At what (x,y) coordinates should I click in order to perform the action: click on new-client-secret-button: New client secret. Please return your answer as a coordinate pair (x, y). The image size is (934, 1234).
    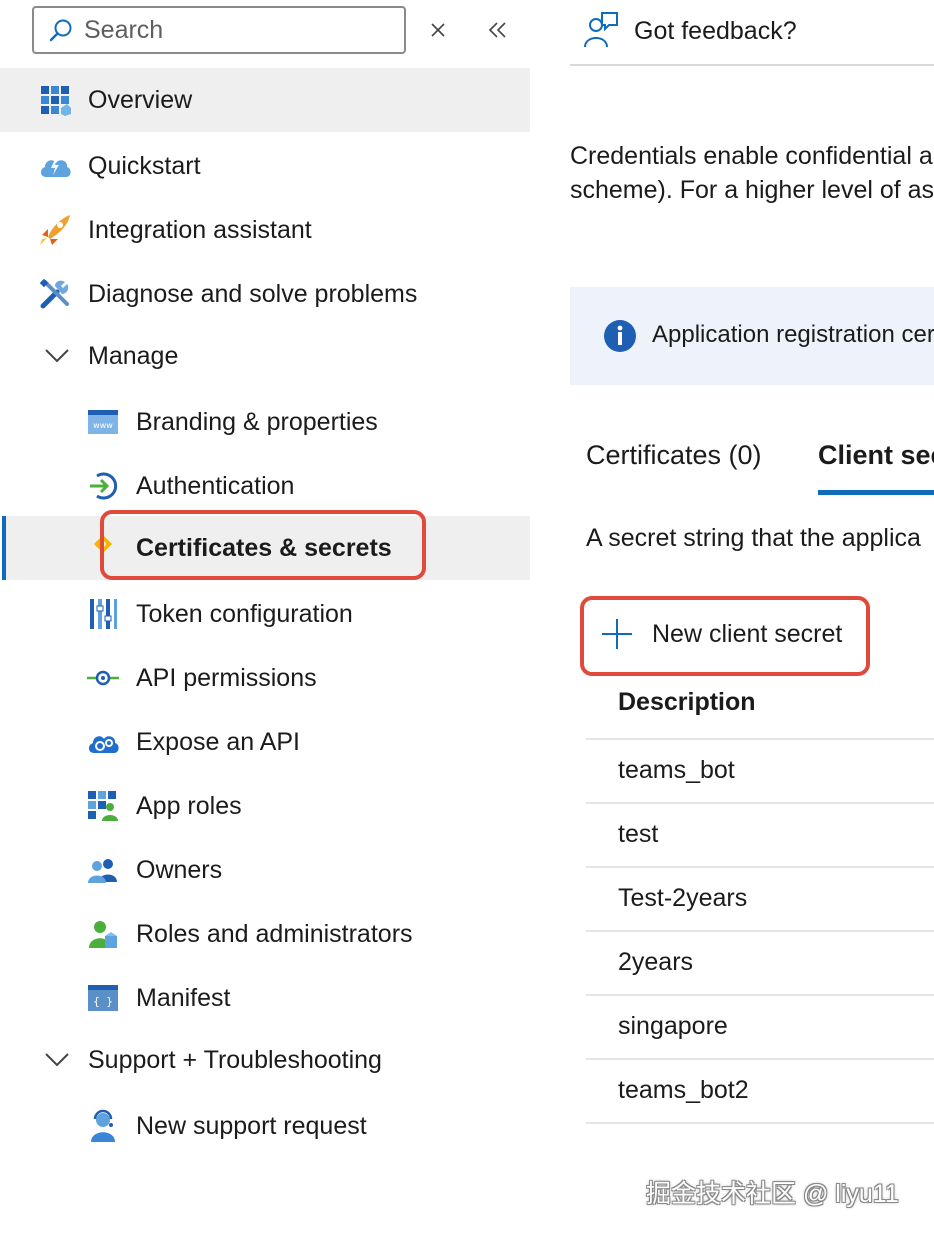
    Looking at the image, I should click on (721, 634).